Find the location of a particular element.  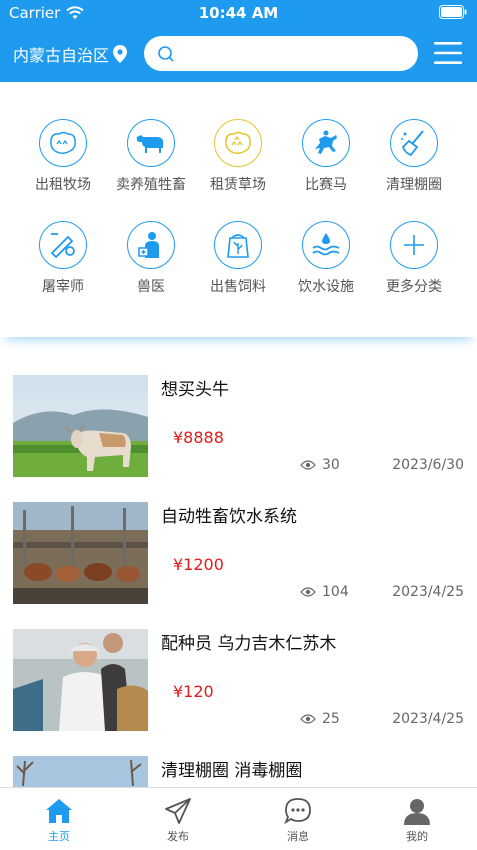

listing-title: 想买头牛 is located at coordinates (195, 390).